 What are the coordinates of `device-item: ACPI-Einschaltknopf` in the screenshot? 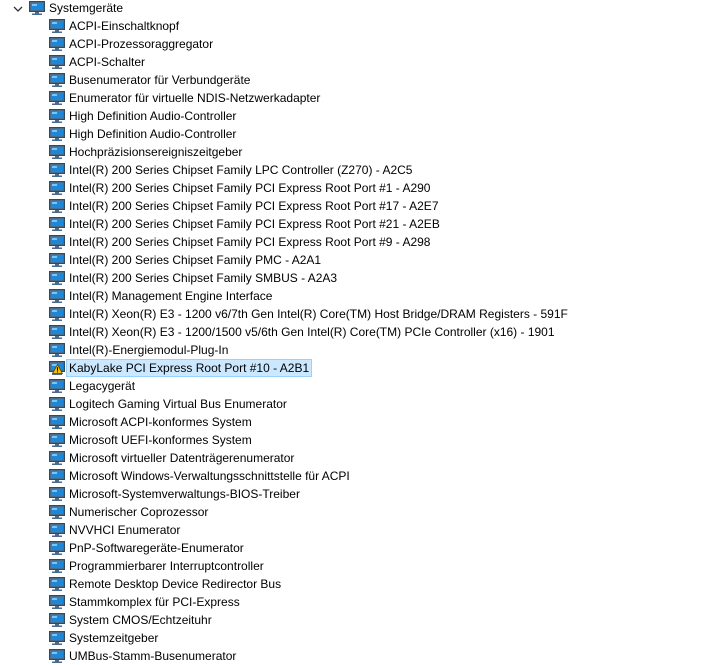 It's located at (352, 26).